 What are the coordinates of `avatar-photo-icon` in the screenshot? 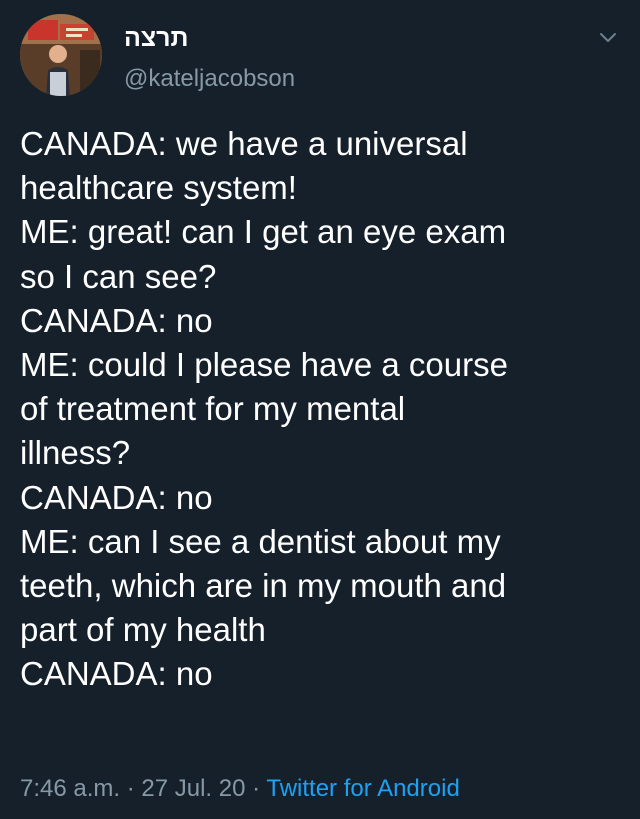 It's located at (61, 55).